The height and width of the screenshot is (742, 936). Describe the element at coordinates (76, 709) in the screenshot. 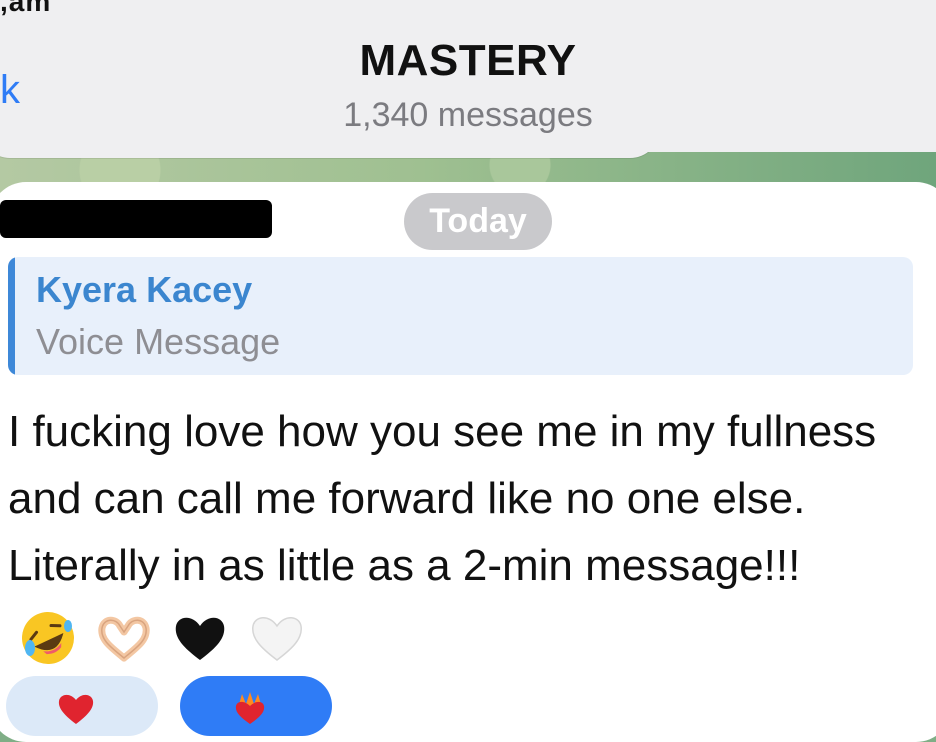

I see `red-heart-icon` at that location.